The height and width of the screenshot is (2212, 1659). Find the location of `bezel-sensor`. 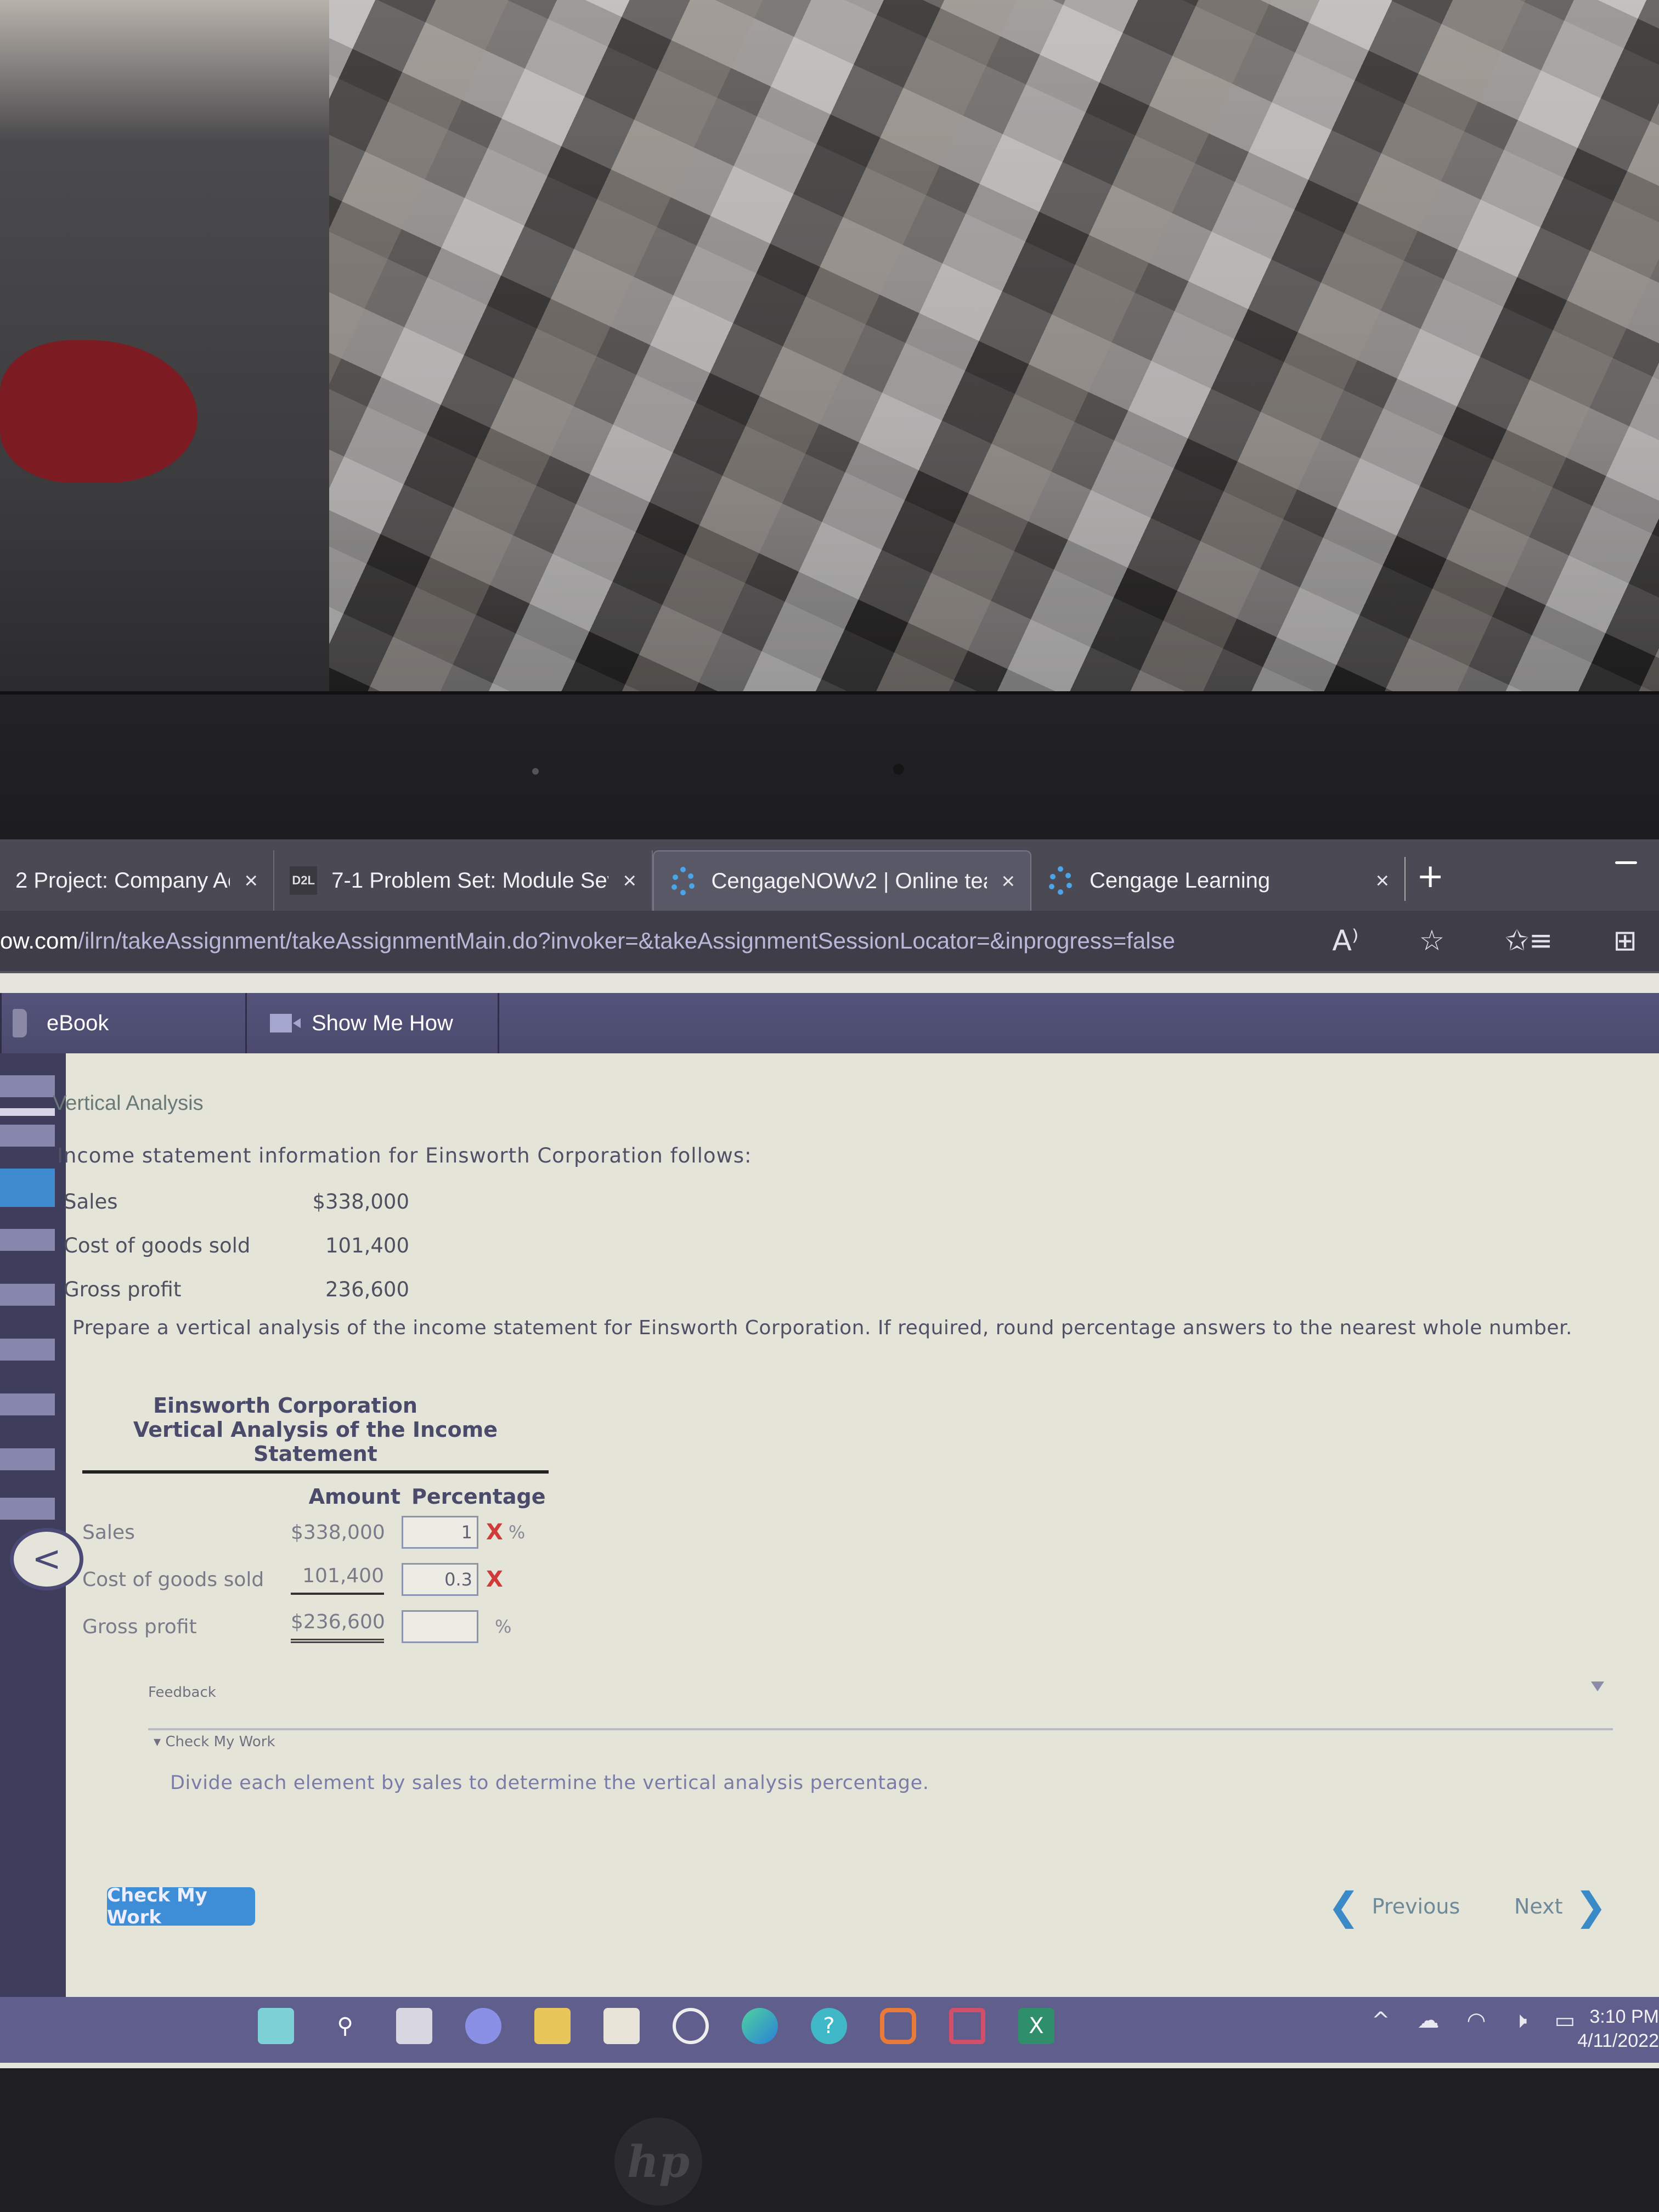

bezel-sensor is located at coordinates (899, 770).